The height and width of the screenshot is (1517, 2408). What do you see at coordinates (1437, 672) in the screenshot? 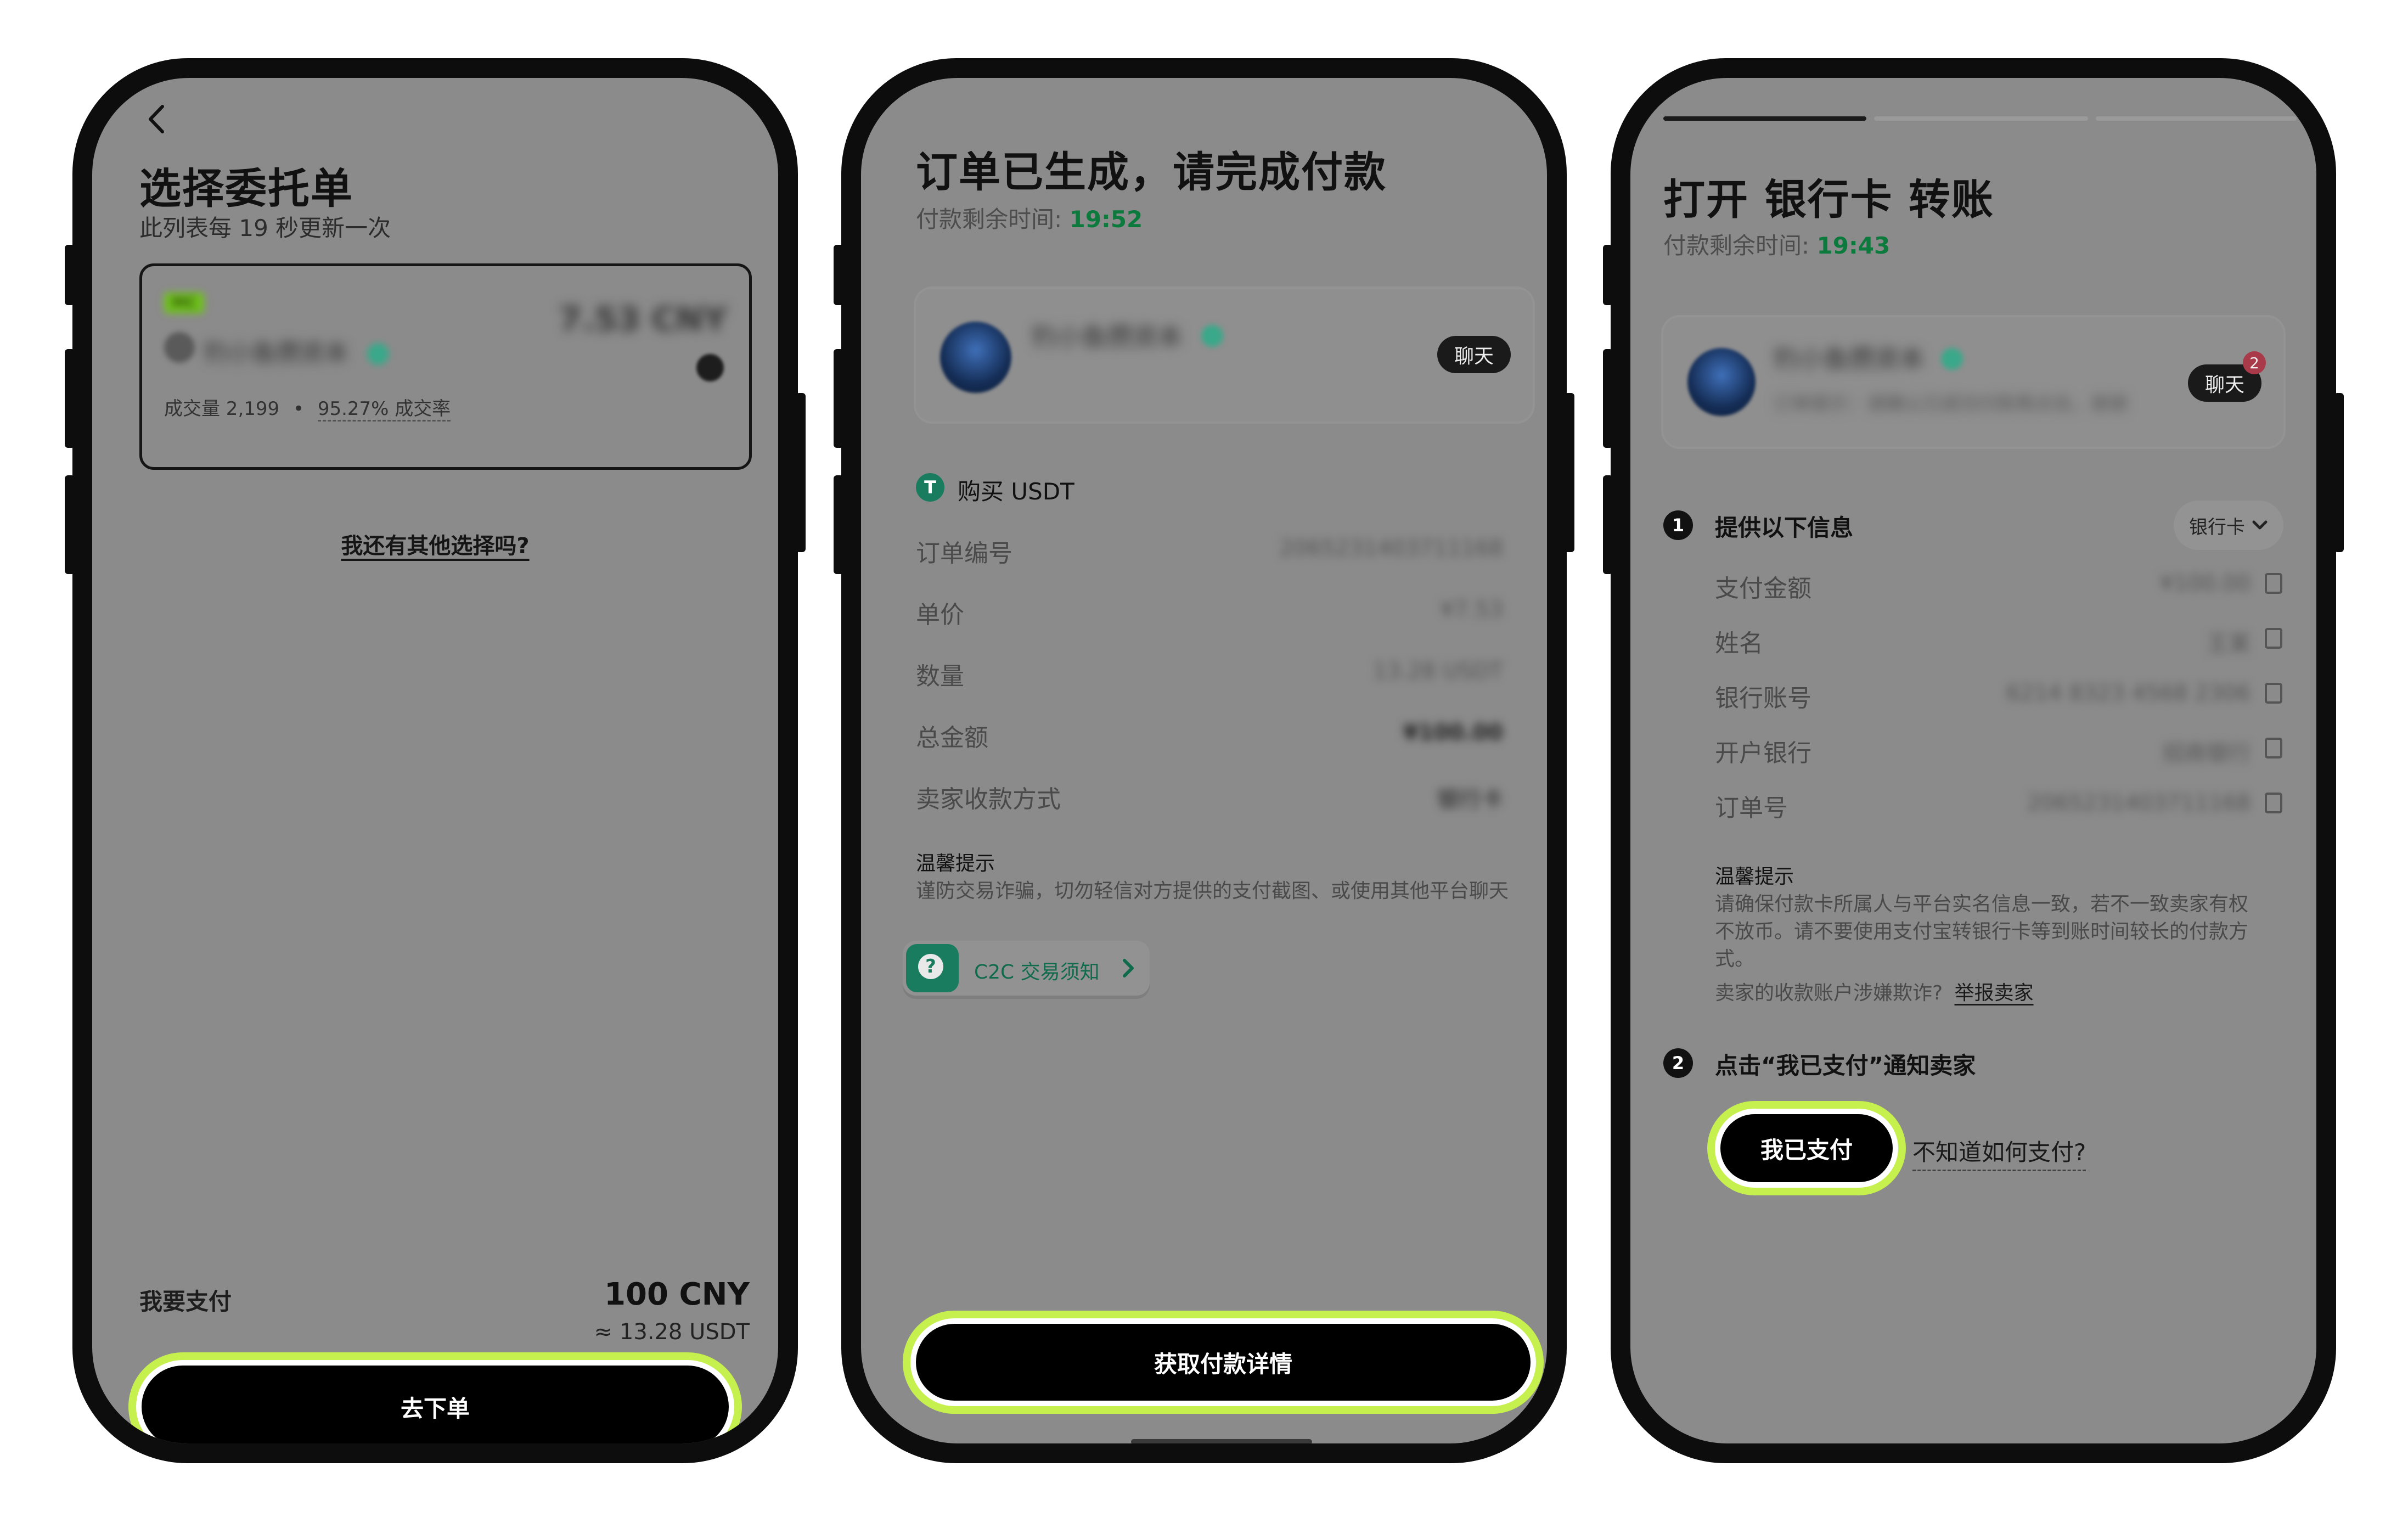
I see `quantity-value: 13.28 USDT` at bounding box center [1437, 672].